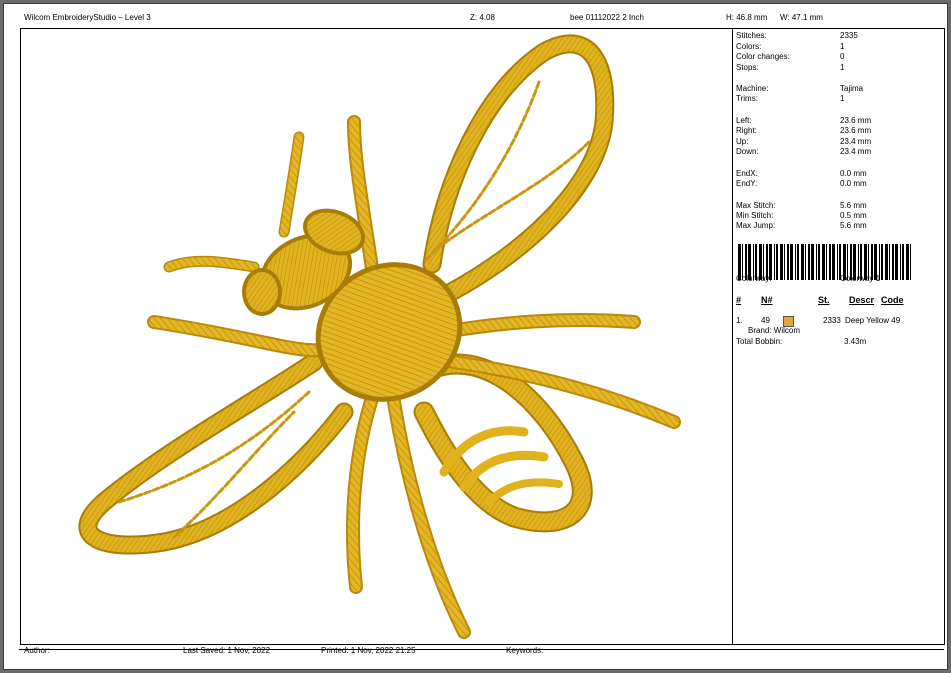 This screenshot has height=673, width=951. I want to click on stat-label-endy: EndY:, so click(747, 183).